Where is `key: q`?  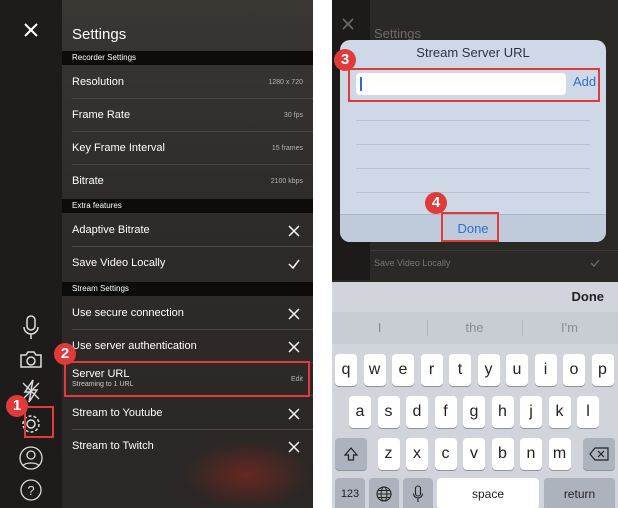 key: q is located at coordinates (346, 370).